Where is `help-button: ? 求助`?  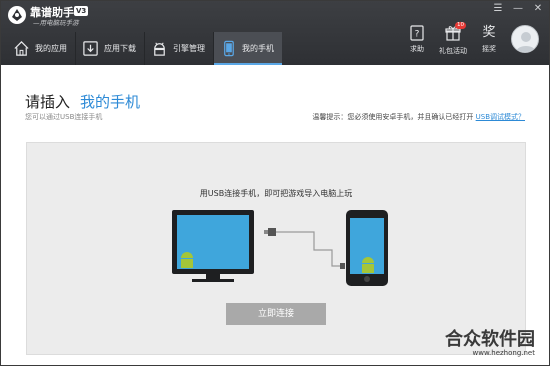
help-button: ? 求助 is located at coordinates (417, 40).